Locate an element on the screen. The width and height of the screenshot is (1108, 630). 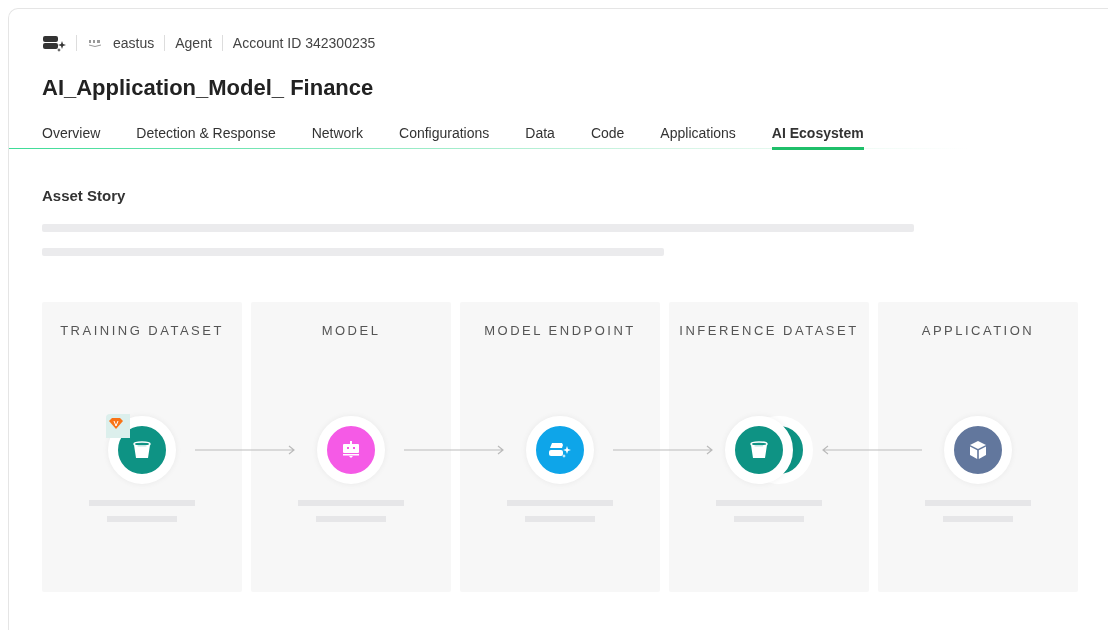
tab: Network is located at coordinates (337, 137).